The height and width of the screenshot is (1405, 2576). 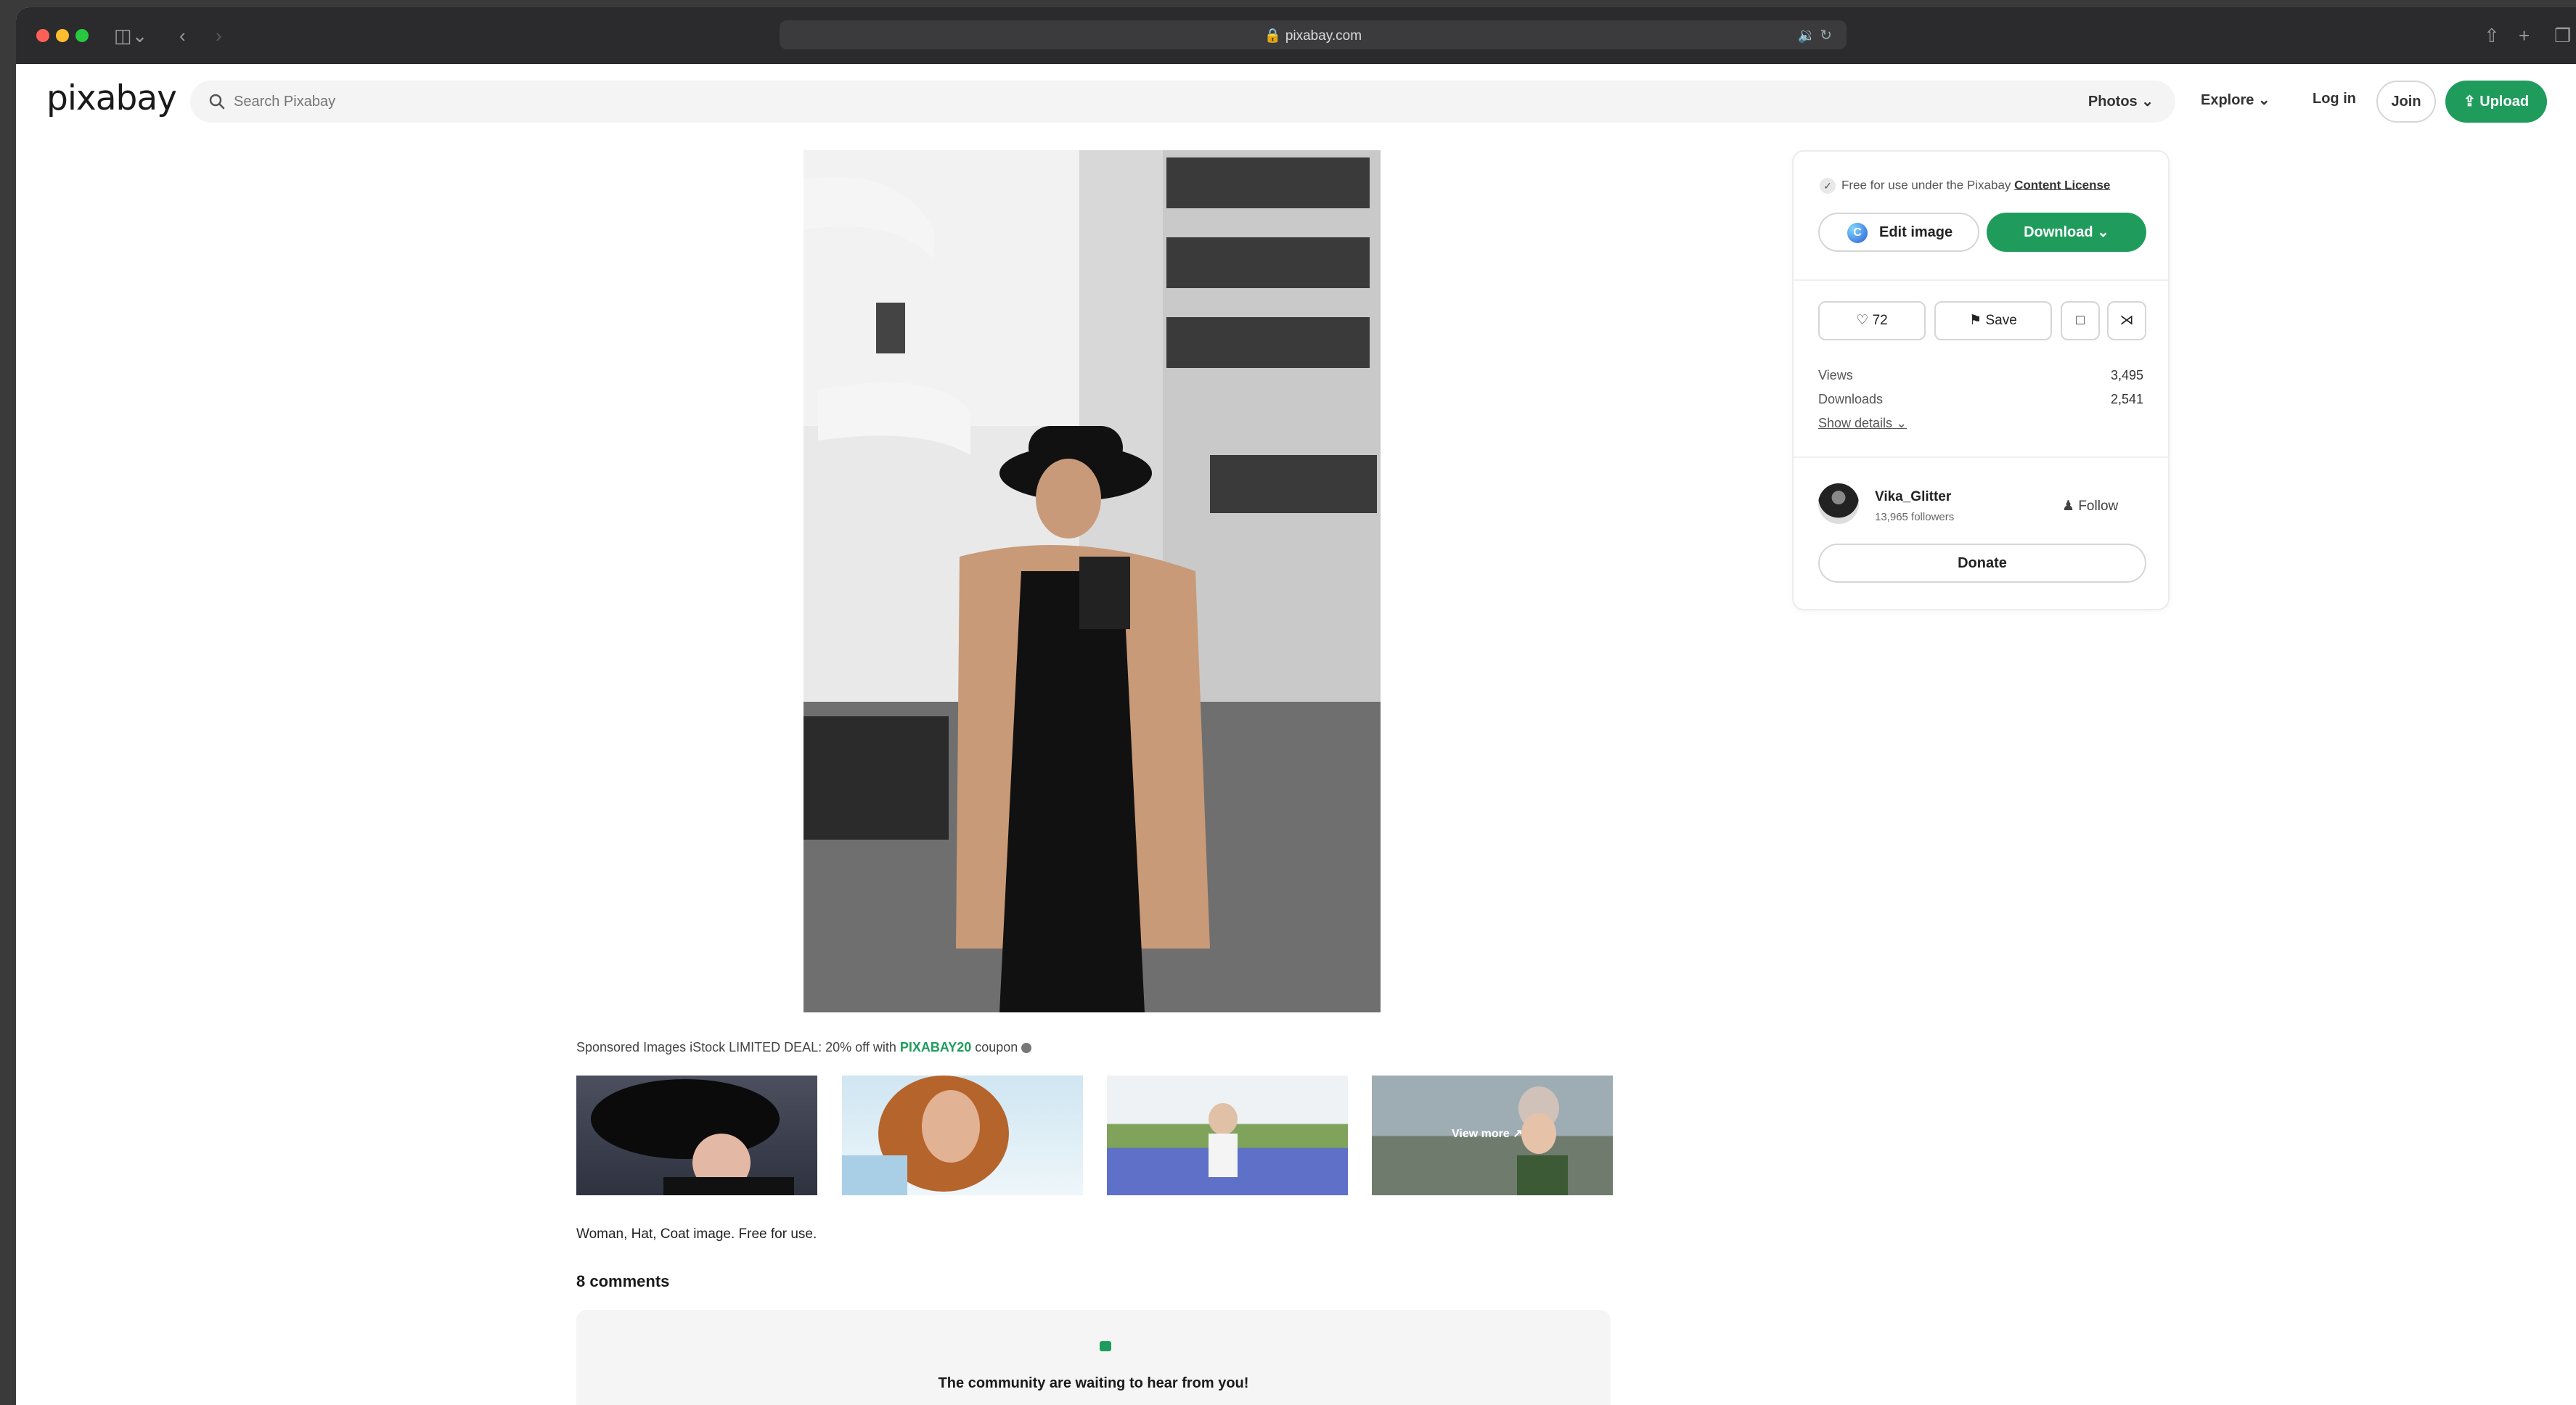 I want to click on add-user-icon: ♟, so click(x=2068, y=506).